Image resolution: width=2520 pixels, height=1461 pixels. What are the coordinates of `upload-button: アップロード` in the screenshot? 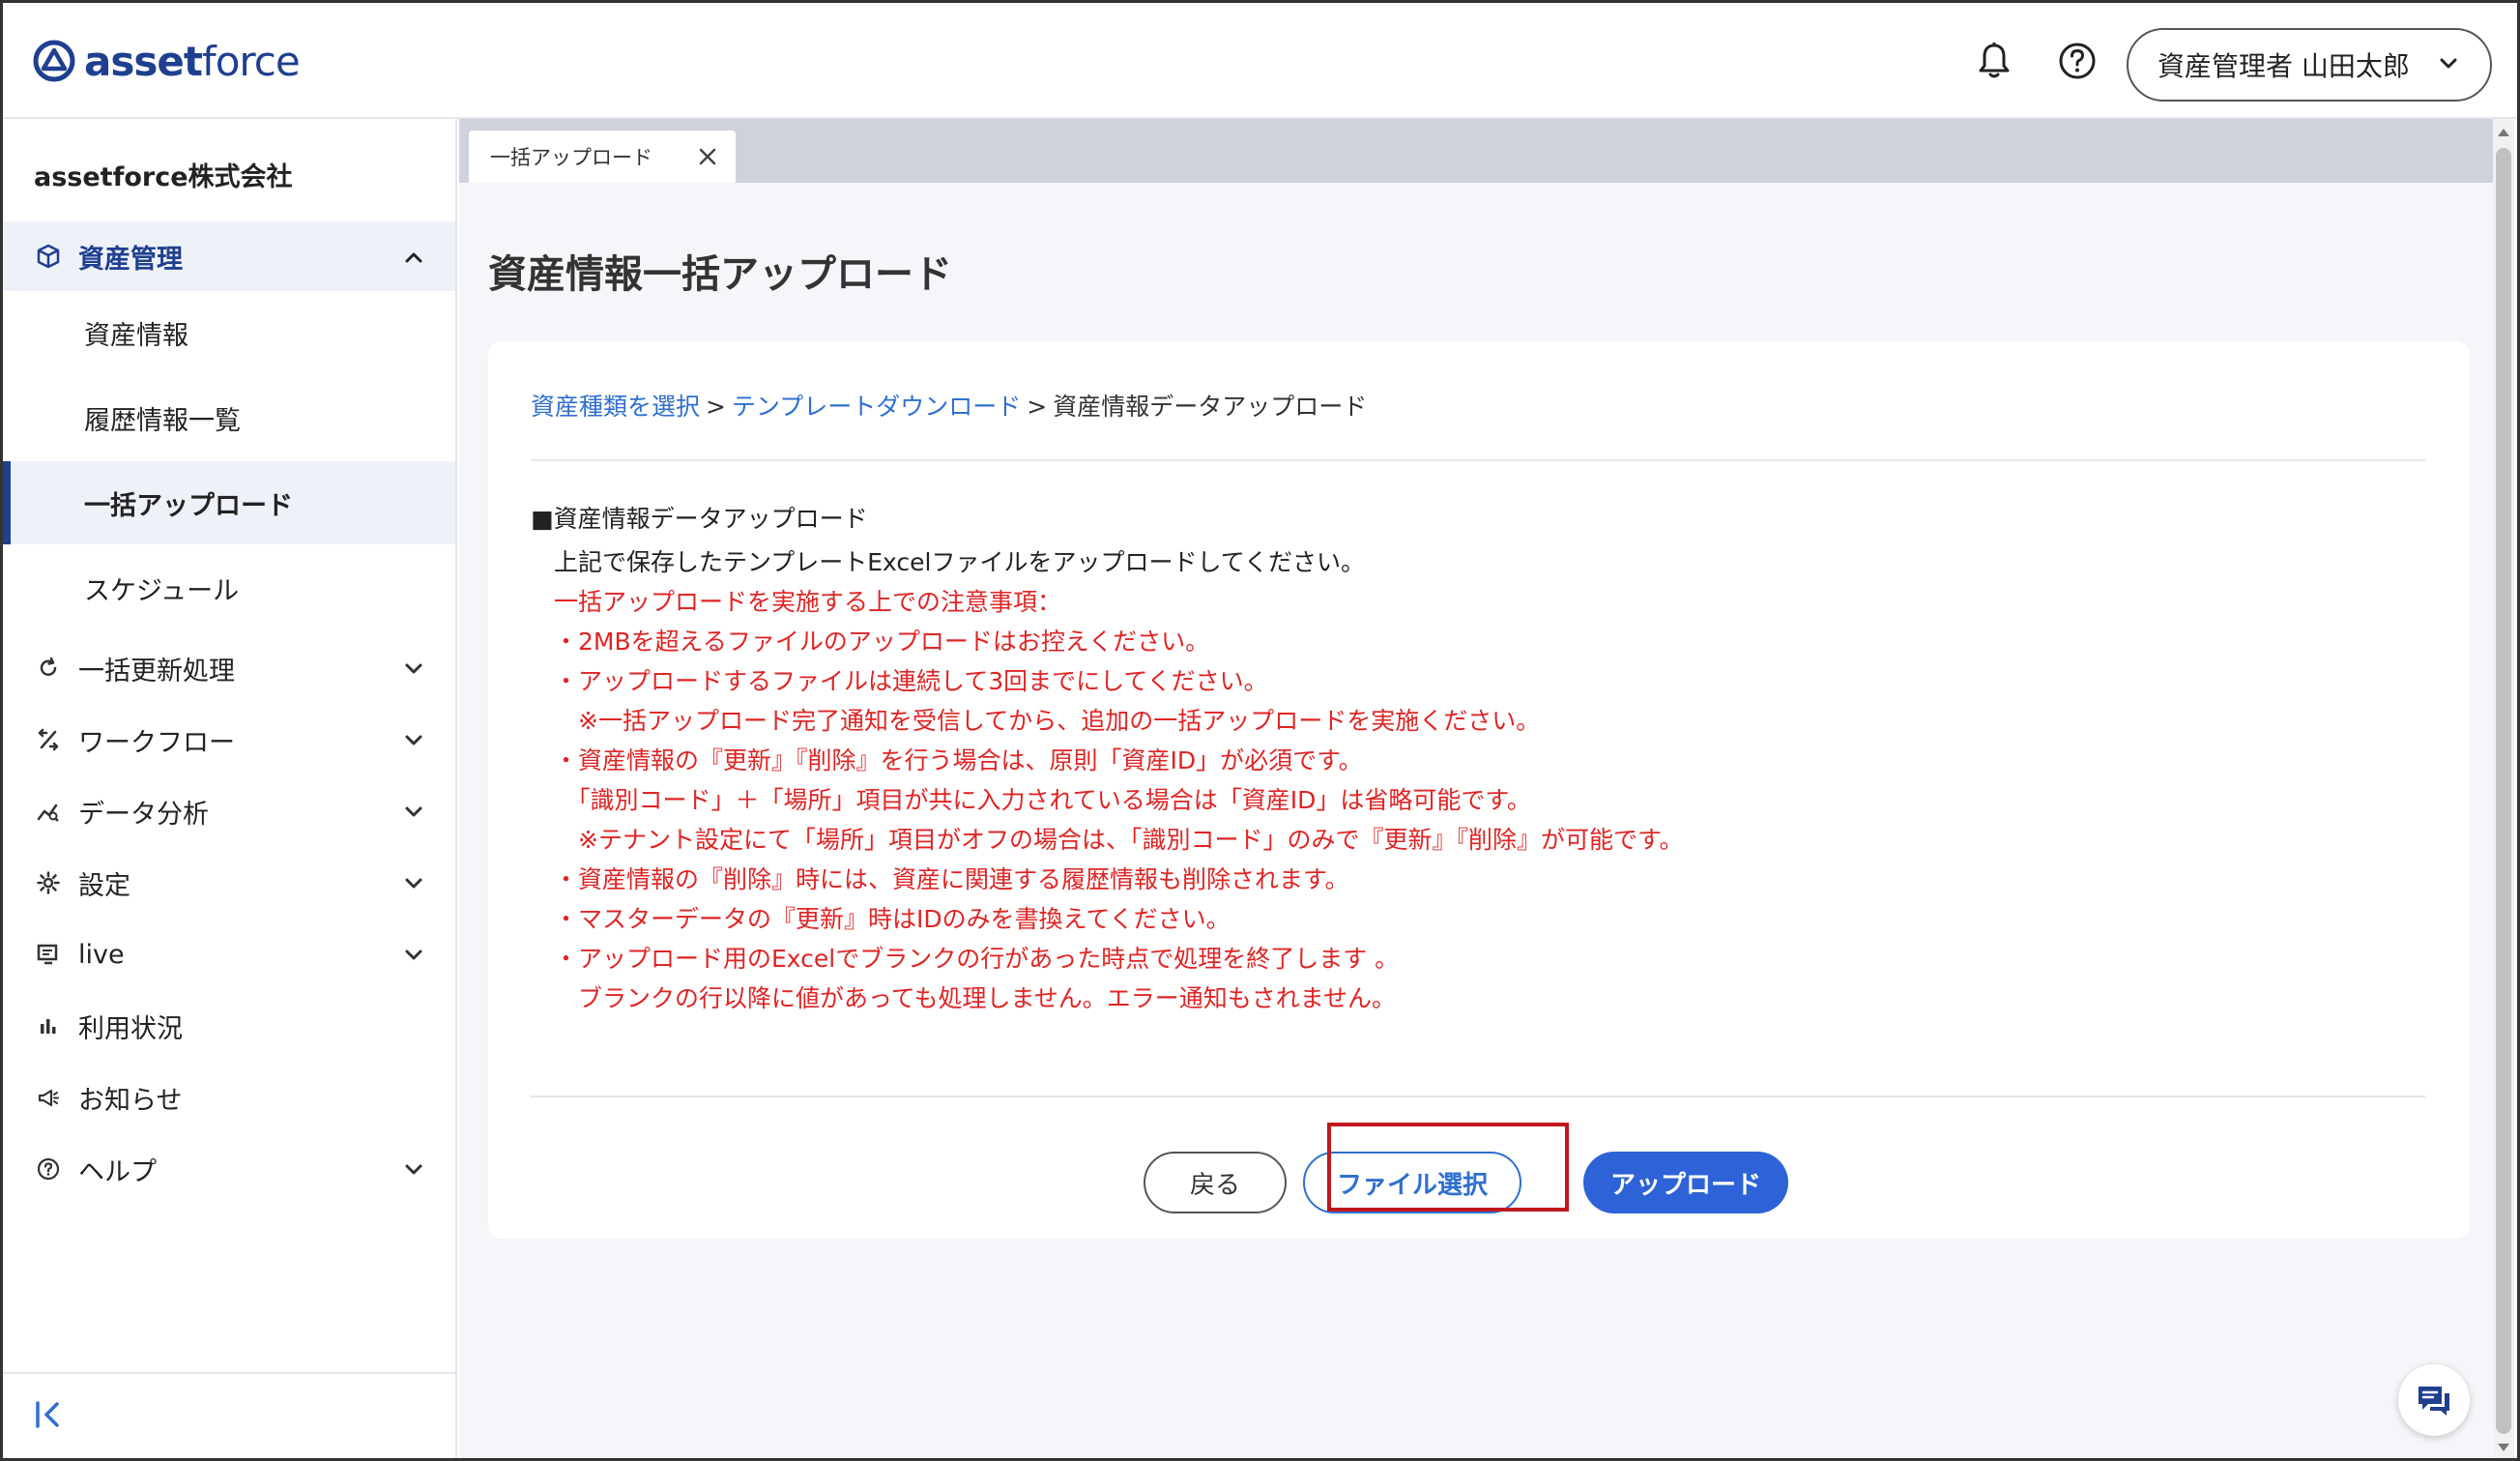 It's located at (1686, 1182).